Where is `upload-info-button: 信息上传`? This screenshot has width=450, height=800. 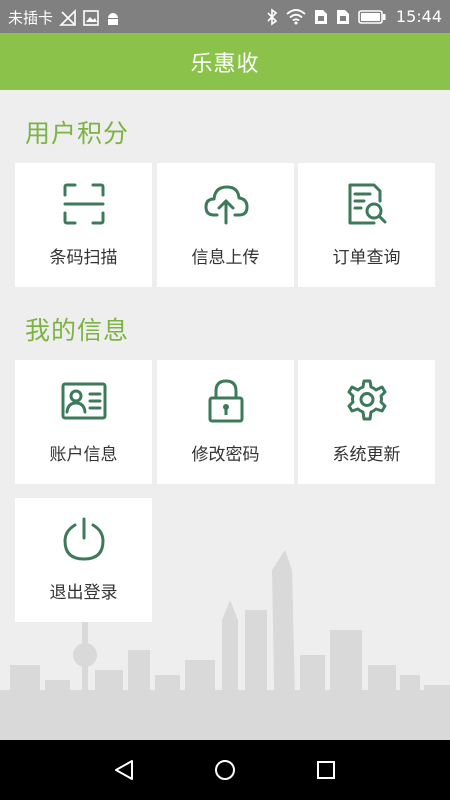
upload-info-button: 信息上传 is located at coordinates (225, 225).